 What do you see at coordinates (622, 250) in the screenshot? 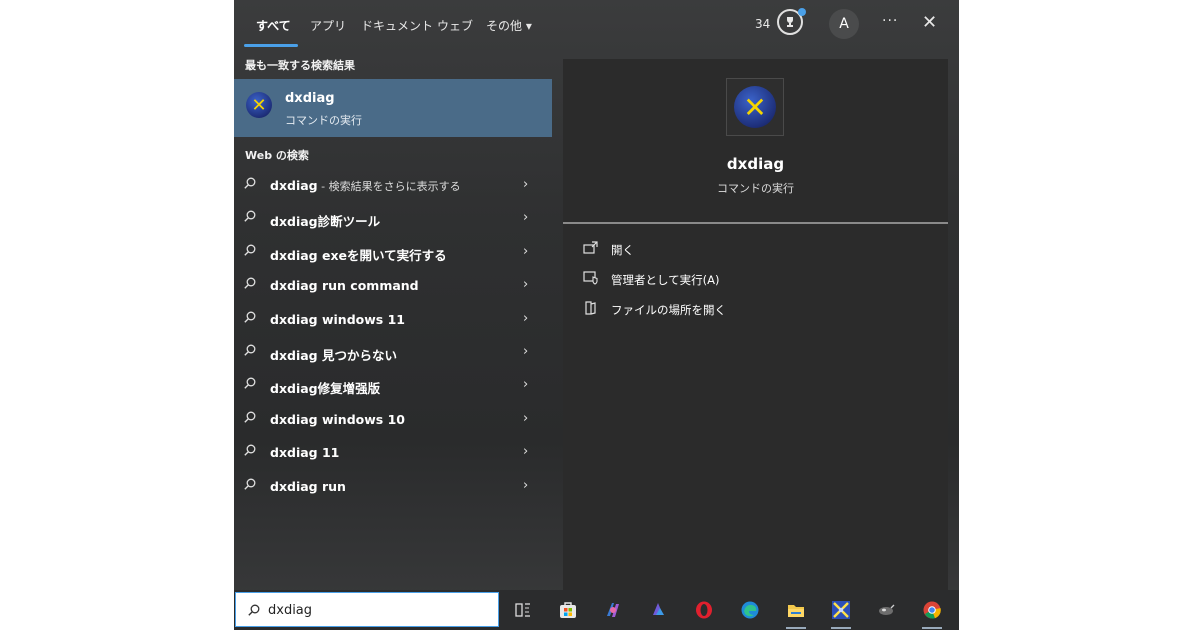
I see `open-action-label: 開く` at bounding box center [622, 250].